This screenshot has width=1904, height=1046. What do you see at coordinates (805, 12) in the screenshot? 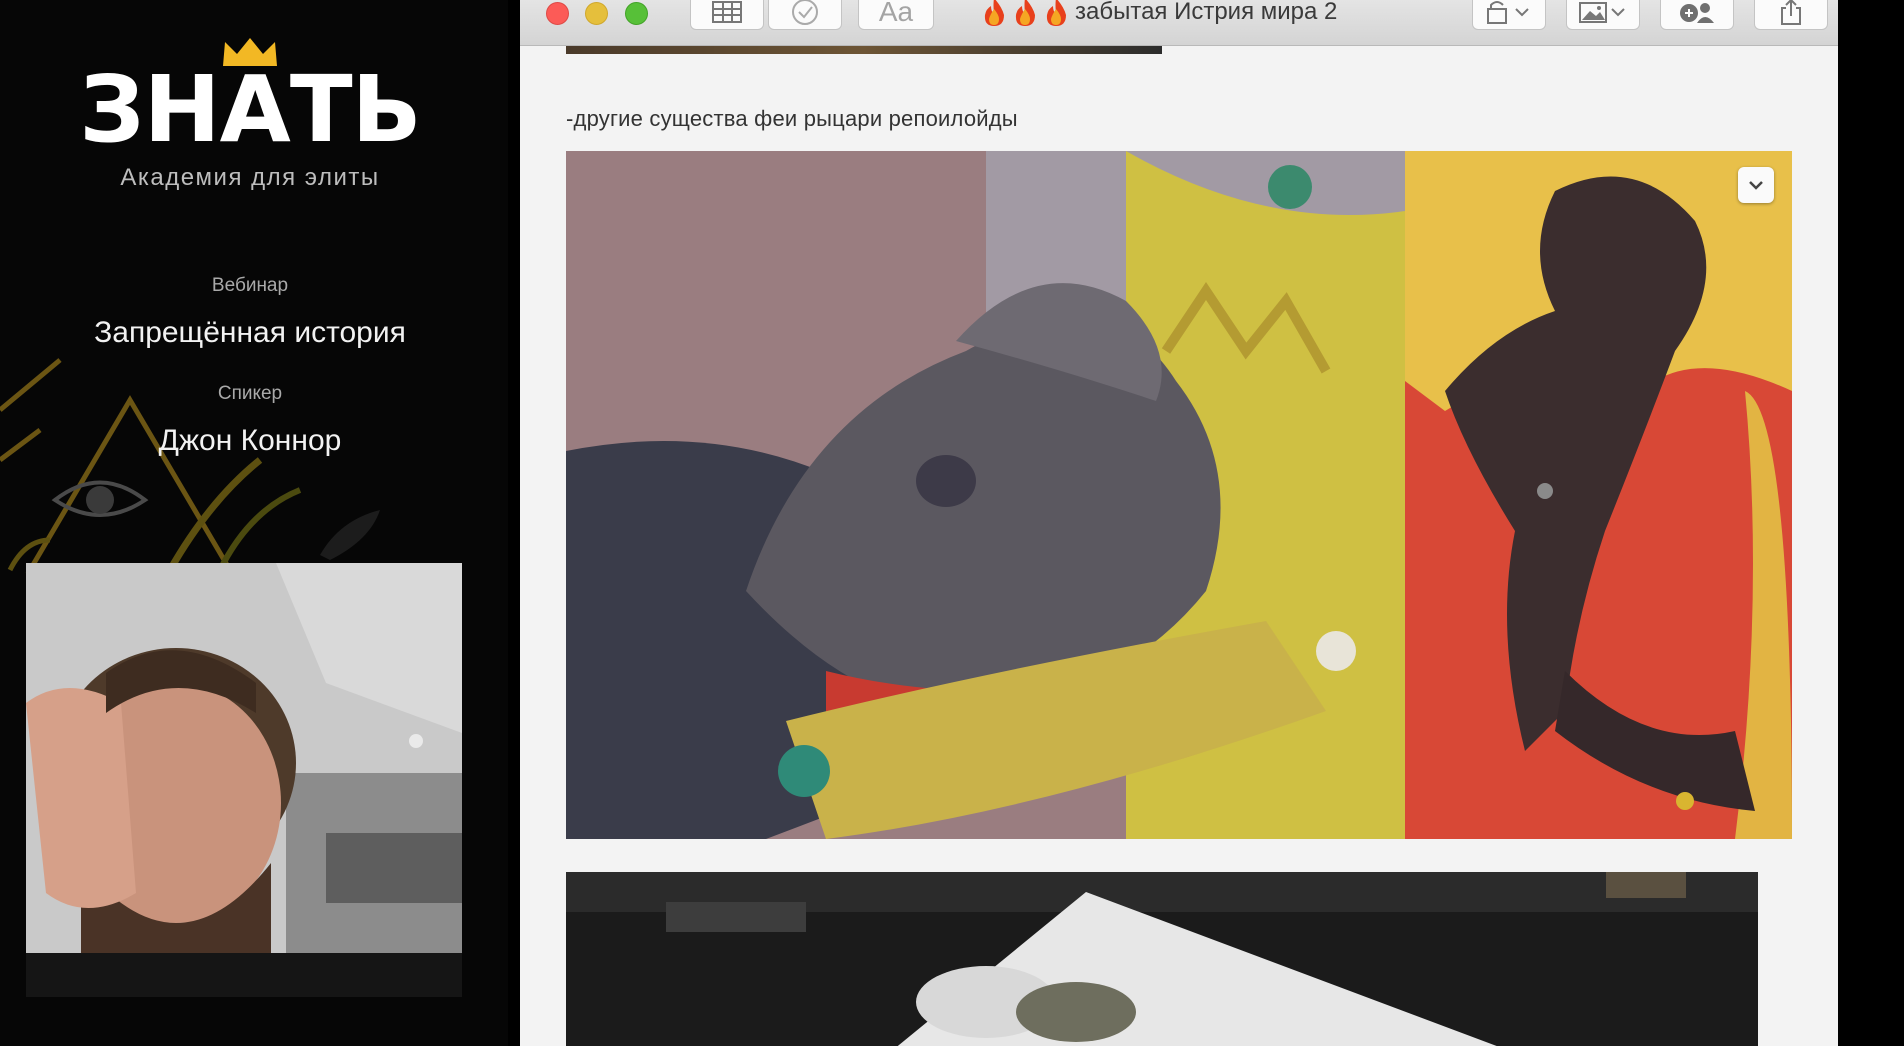
I see `checklist-icon` at bounding box center [805, 12].